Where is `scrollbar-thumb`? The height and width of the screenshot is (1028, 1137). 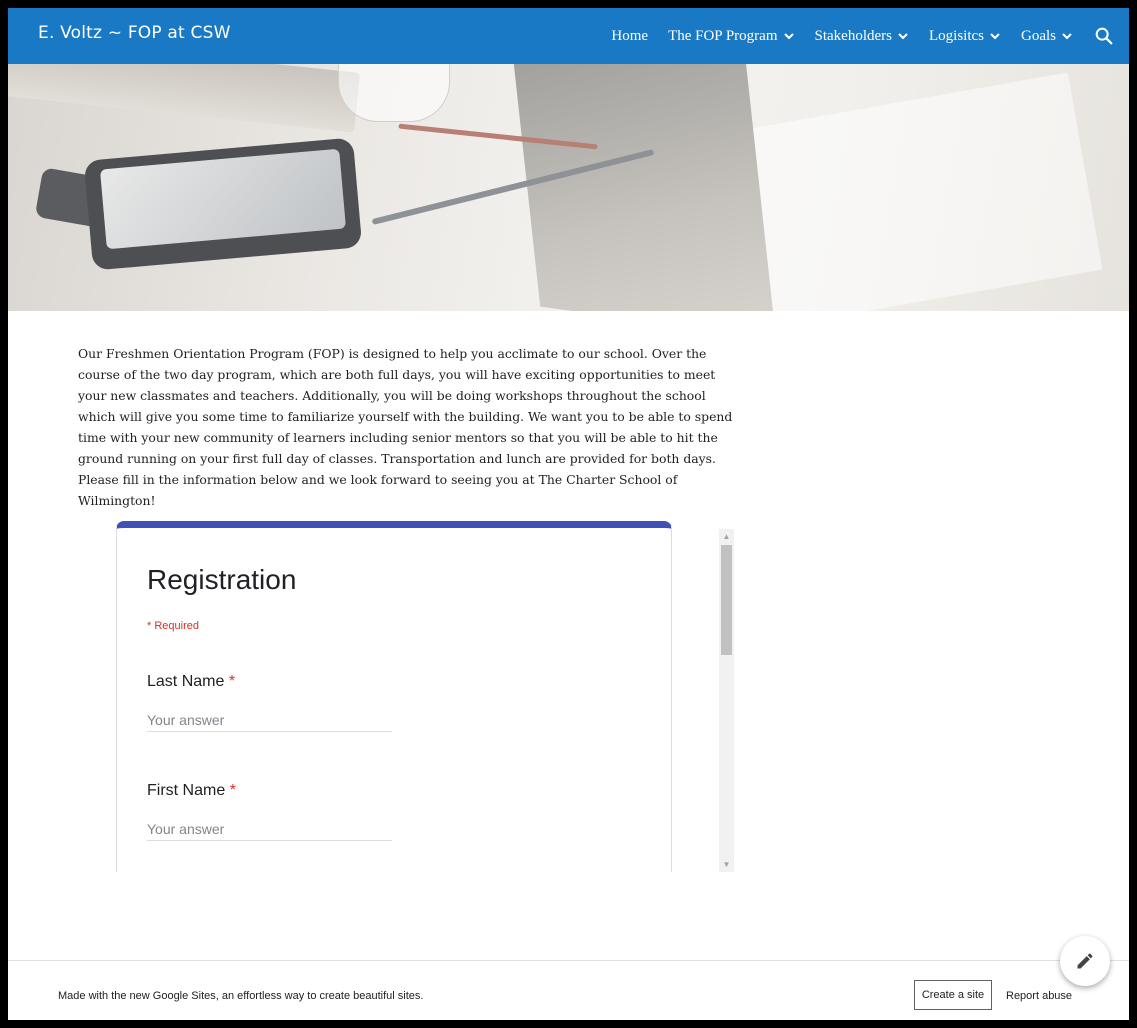
scrollbar-thumb is located at coordinates (726, 600).